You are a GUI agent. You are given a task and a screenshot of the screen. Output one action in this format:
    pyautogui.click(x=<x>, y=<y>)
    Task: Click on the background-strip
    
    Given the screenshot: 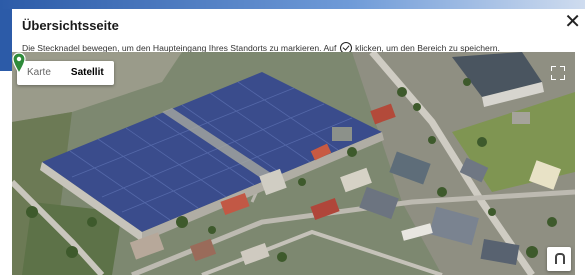 What is the action you would take?
    pyautogui.click(x=6, y=40)
    